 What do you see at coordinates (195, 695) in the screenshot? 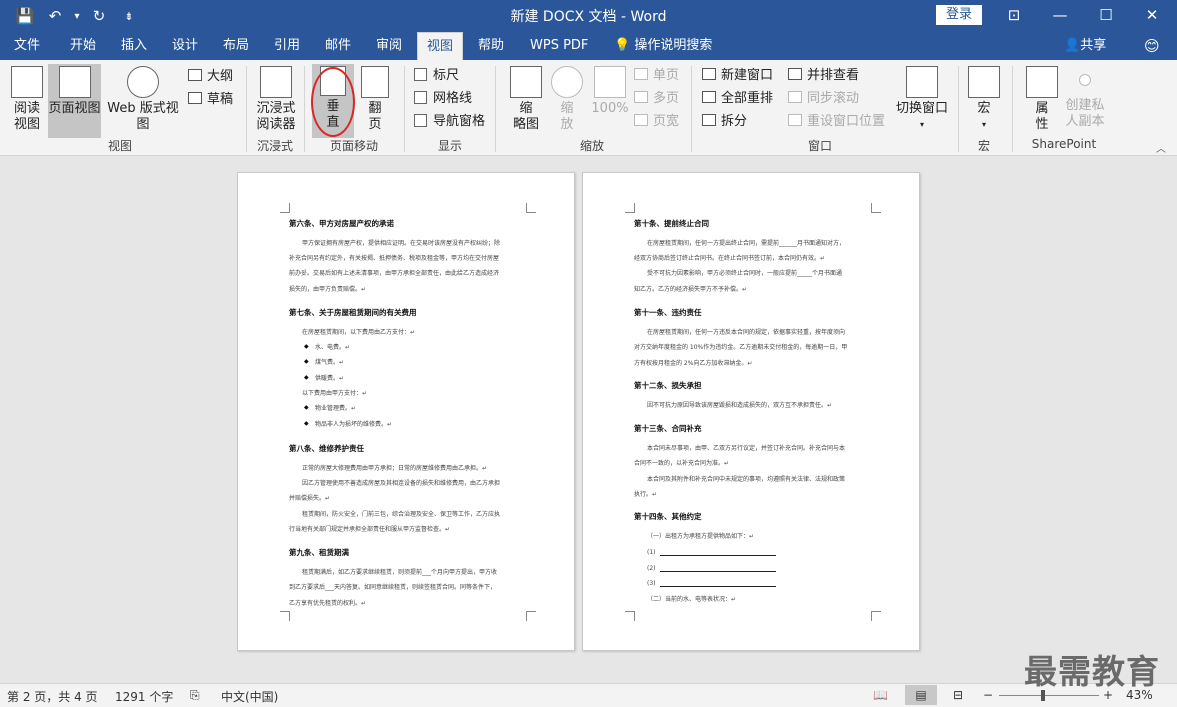
I see `proofing-icon: ⎘` at bounding box center [195, 695].